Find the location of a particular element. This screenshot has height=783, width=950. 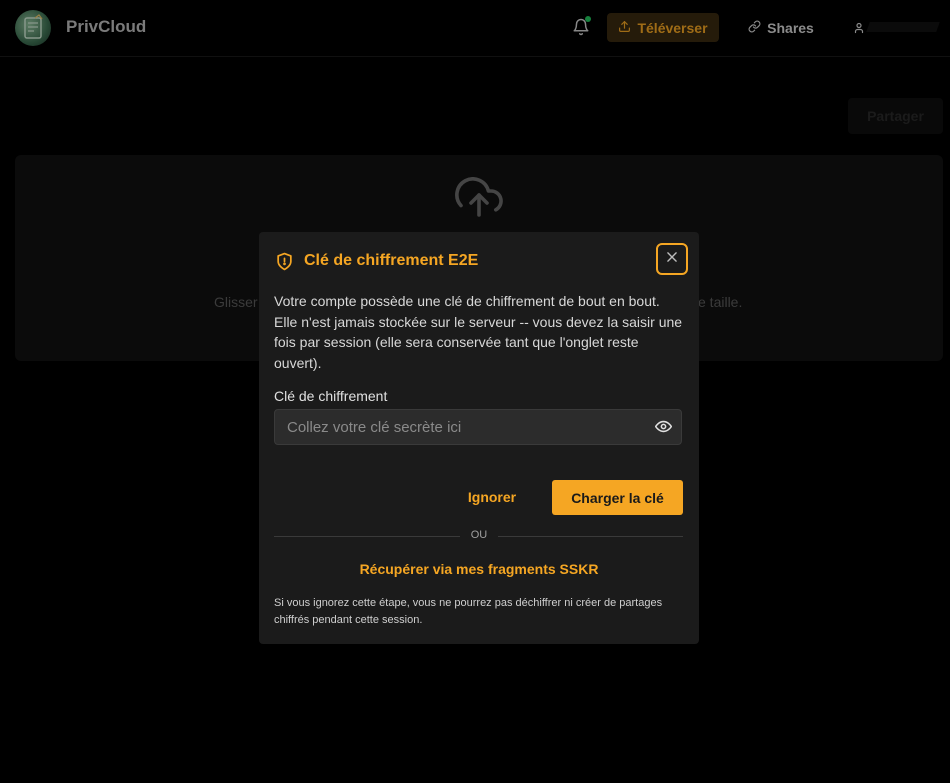

or-separator: OU is located at coordinates (479, 535).